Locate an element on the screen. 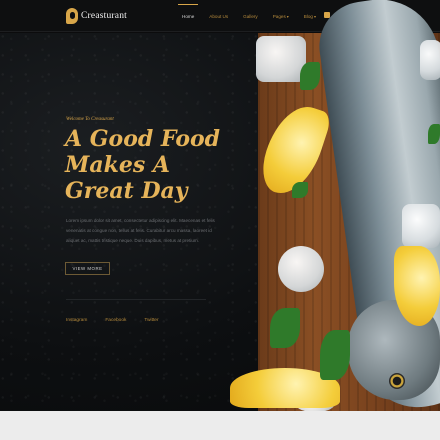 The width and height of the screenshot is (440, 440). fish-eye-image is located at coordinates (397, 381).